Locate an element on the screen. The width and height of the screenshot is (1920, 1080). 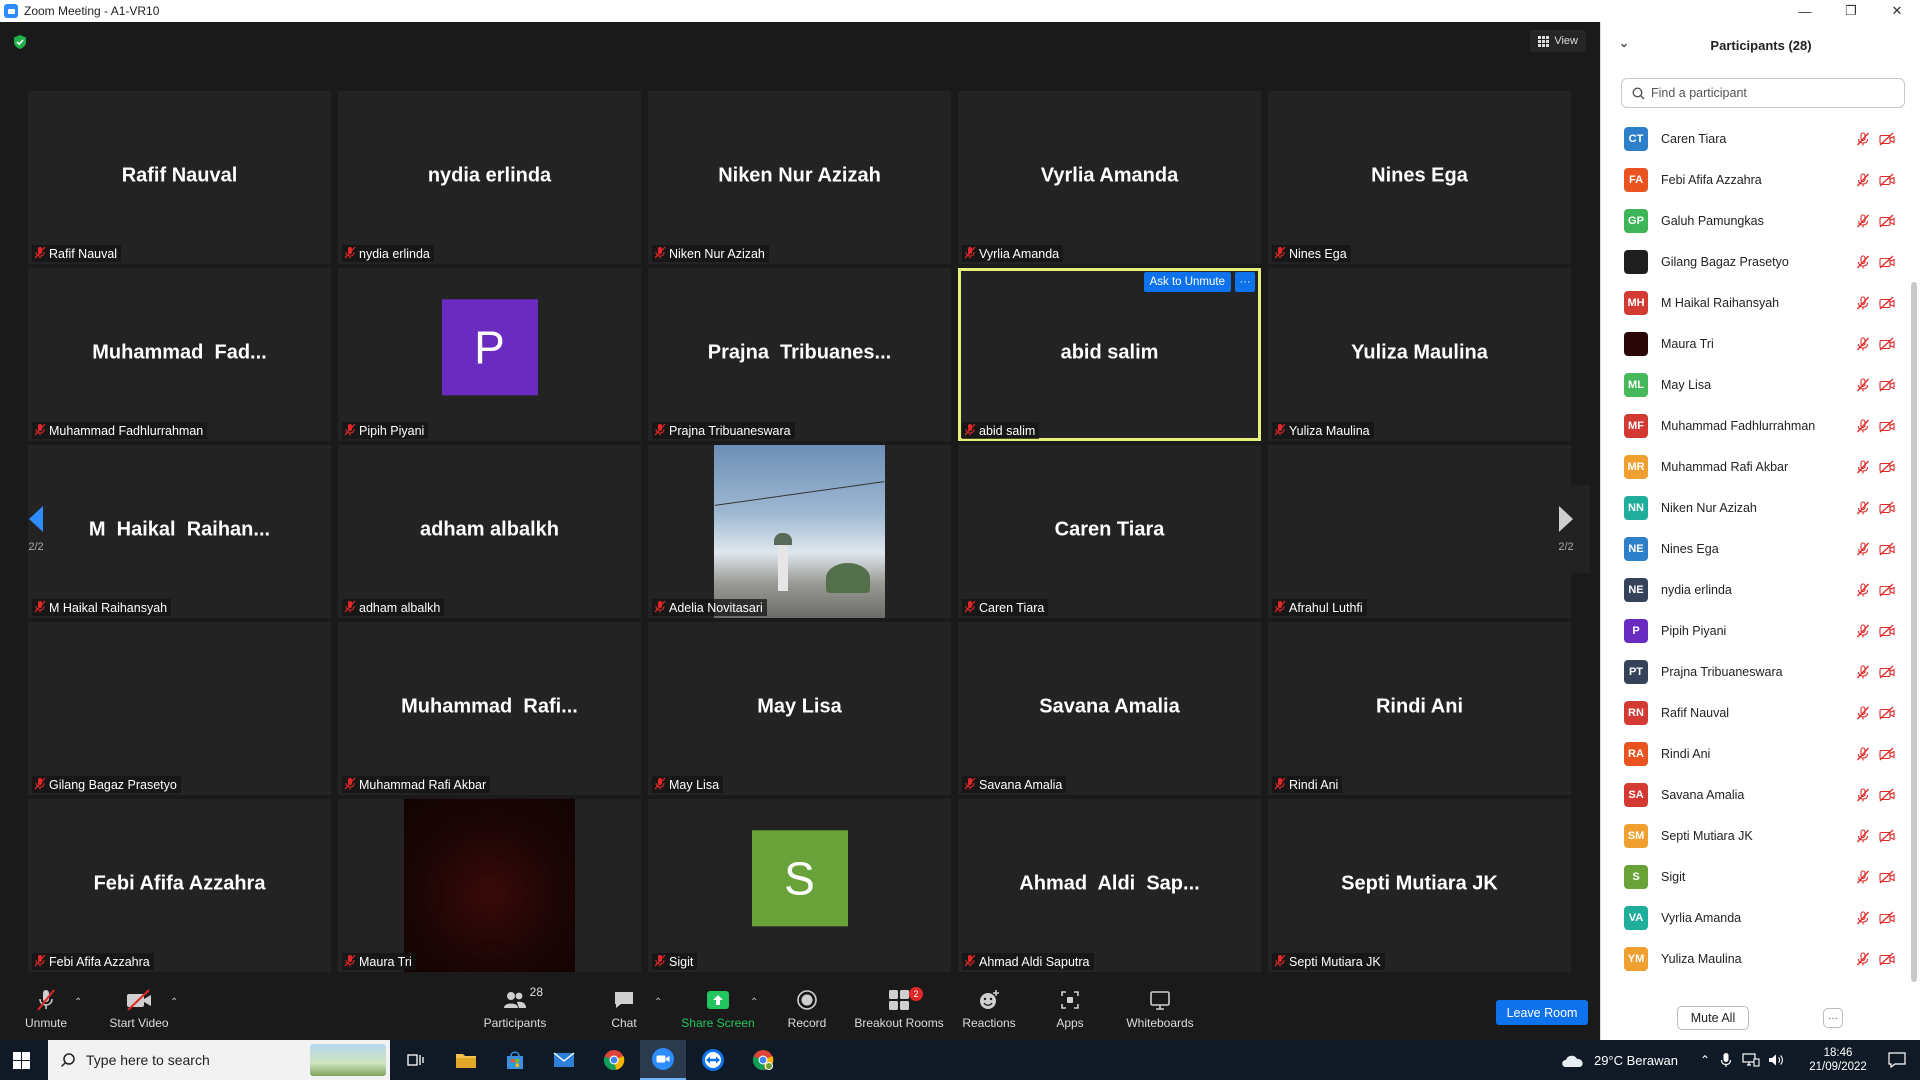
participants-button: 28 Participants is located at coordinates (515, 1008).